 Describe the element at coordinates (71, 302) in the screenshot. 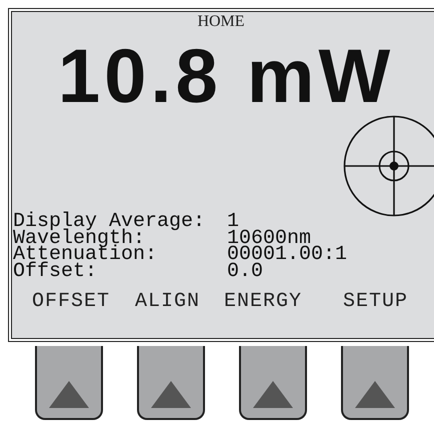

I see `softkey-label: OFFSET` at that location.